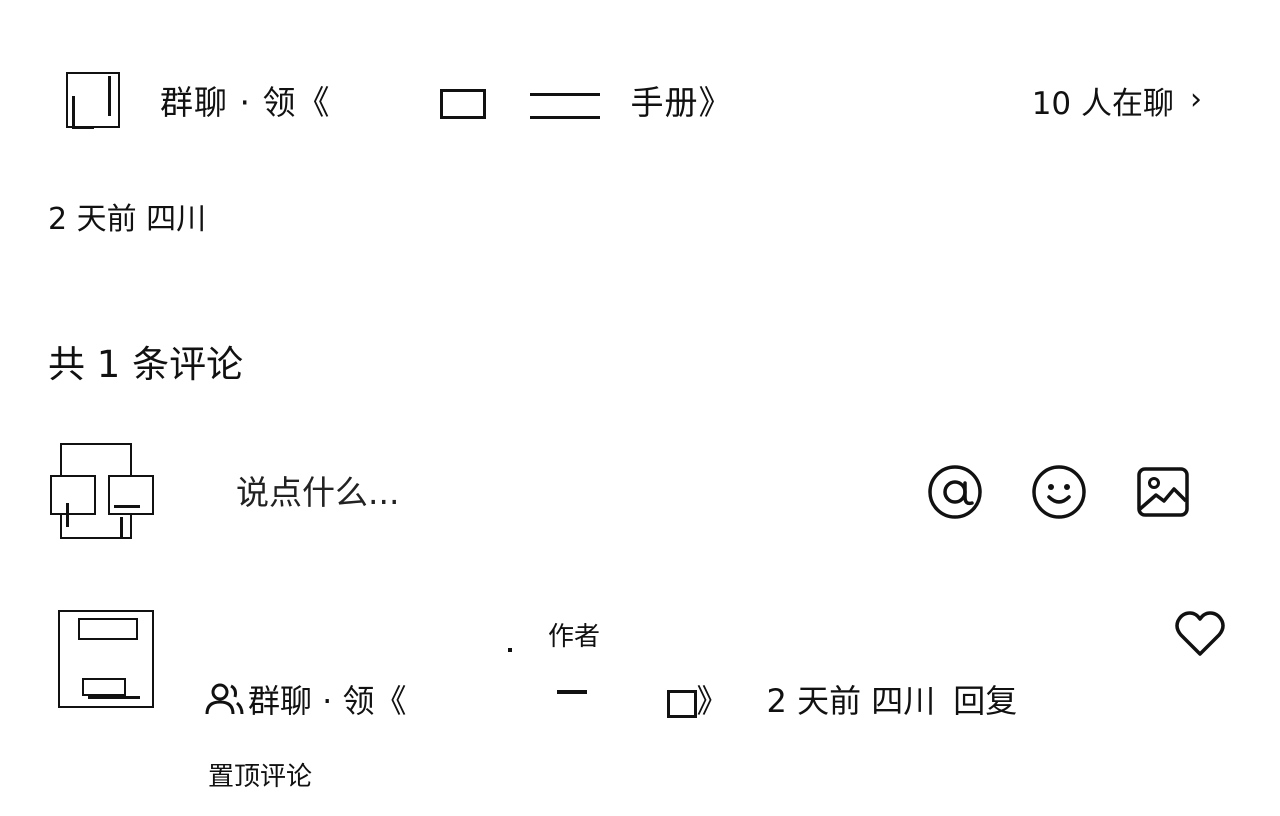  What do you see at coordinates (224, 699) in the screenshot?
I see `user-icon` at bounding box center [224, 699].